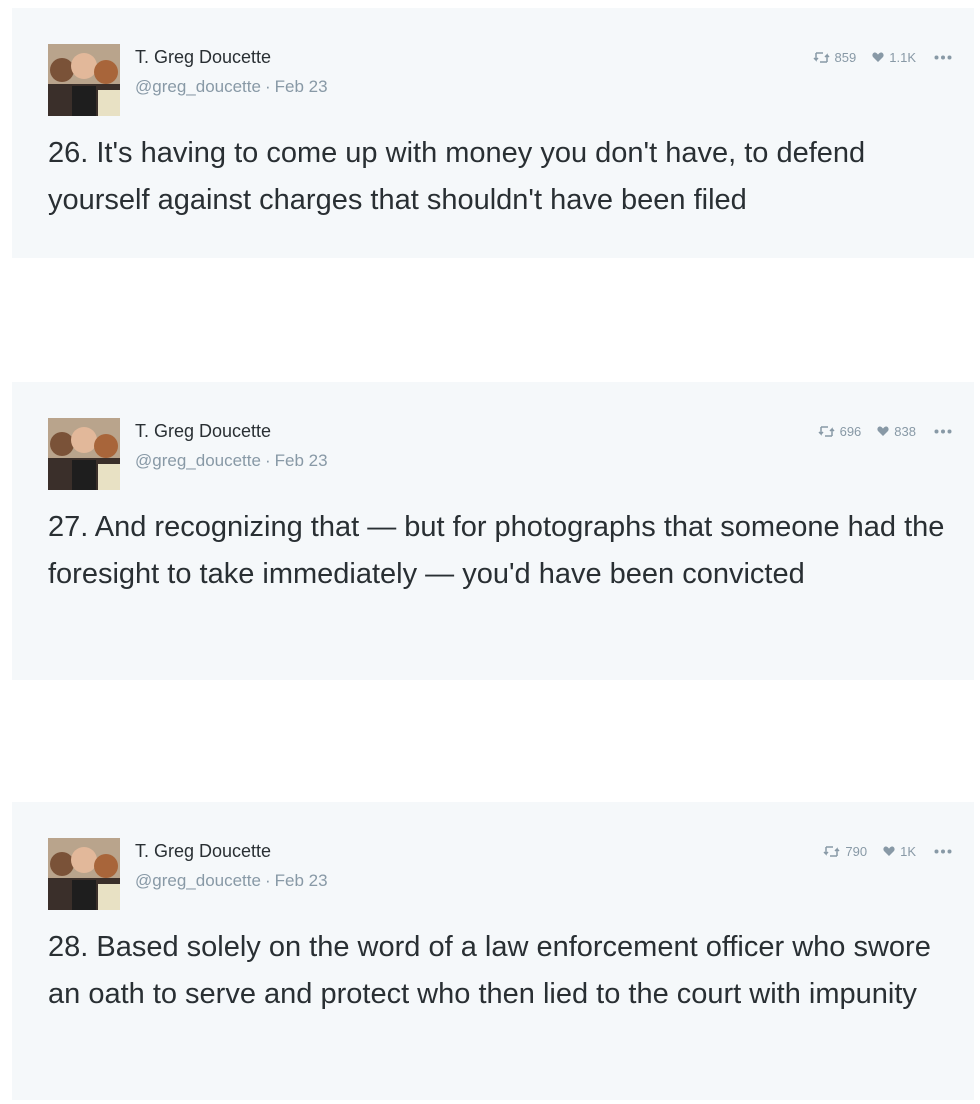 The width and height of the screenshot is (980, 1104). I want to click on tweet-actions: 790 1K, so click(879, 851).